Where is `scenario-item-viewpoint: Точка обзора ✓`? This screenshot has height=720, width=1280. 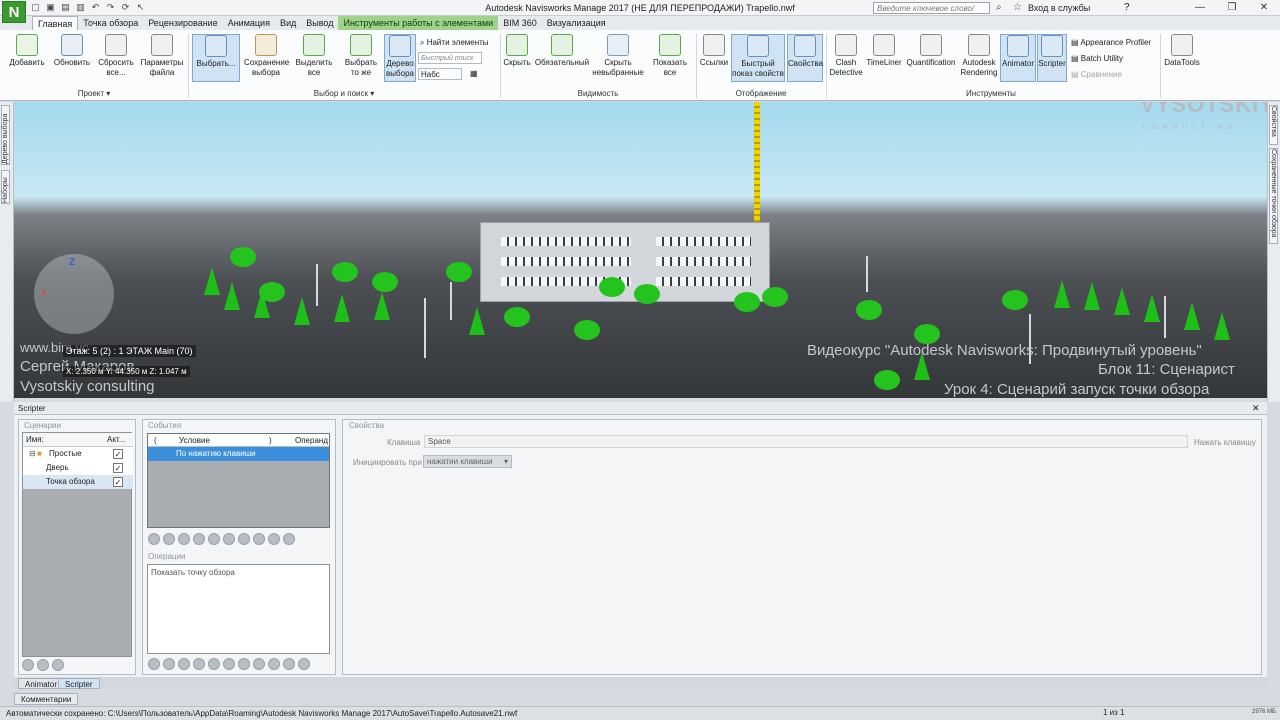 scenario-item-viewpoint: Точка обзора ✓ is located at coordinates (78, 482).